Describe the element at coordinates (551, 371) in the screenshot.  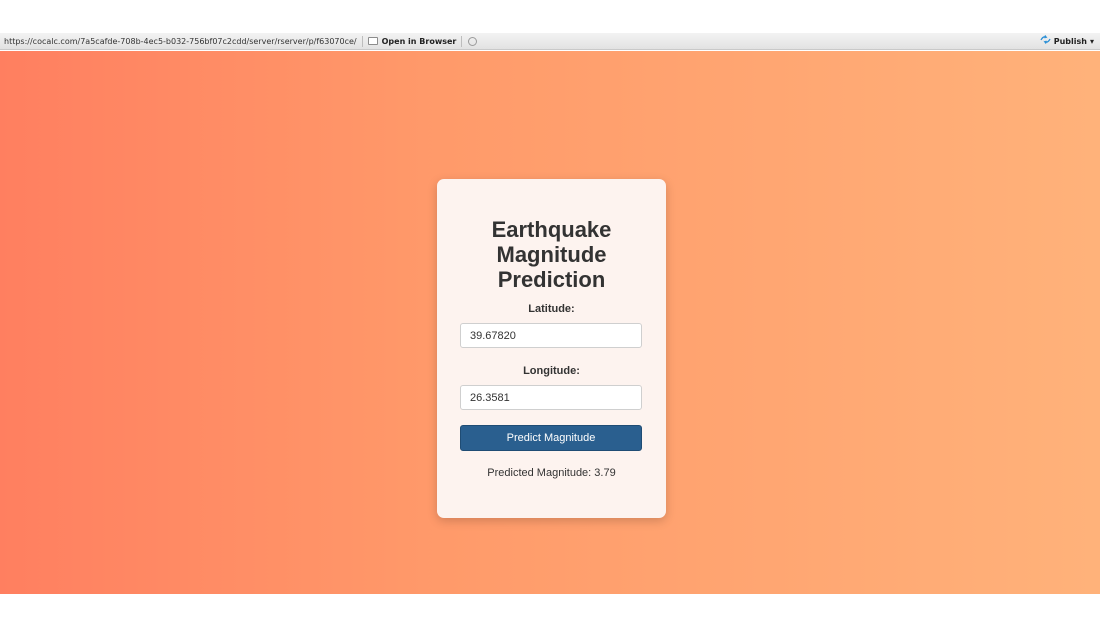
I see `longitude-label: Longitude:` at that location.